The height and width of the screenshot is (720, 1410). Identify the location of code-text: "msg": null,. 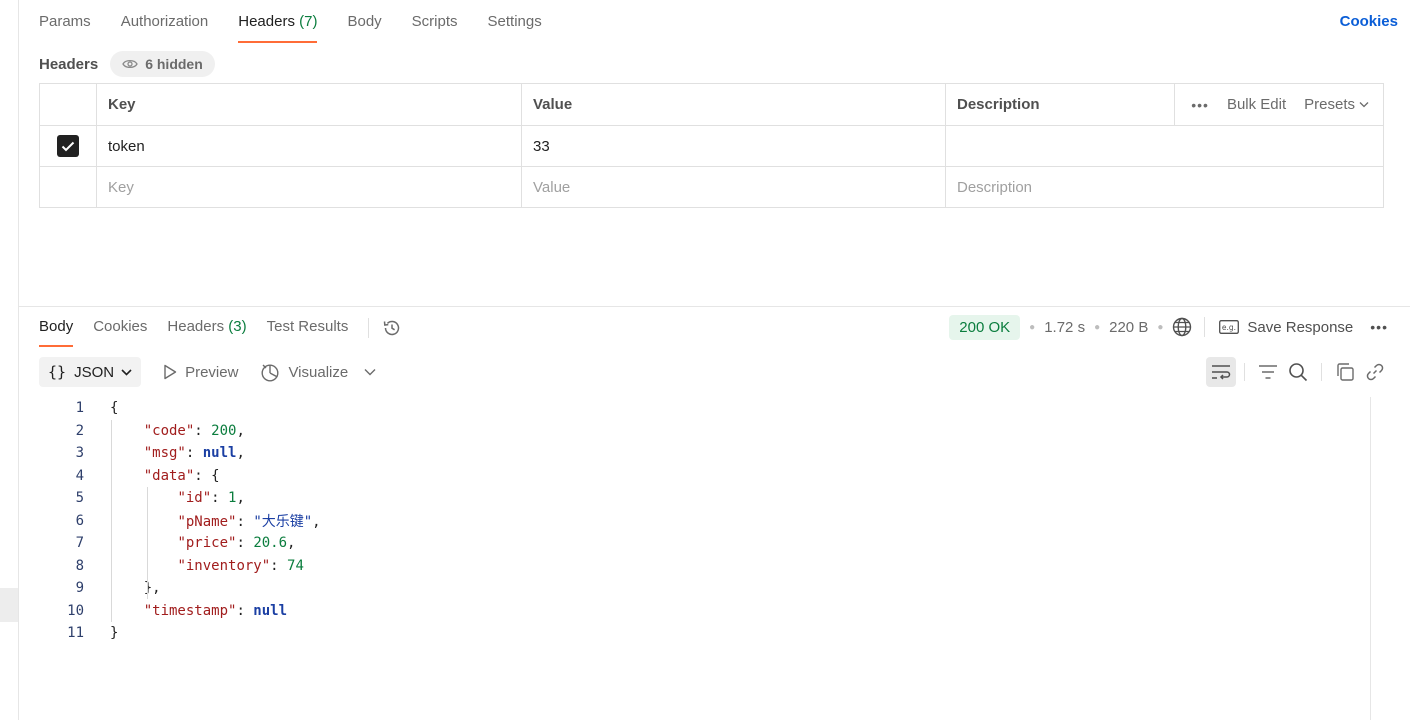
(164, 453).